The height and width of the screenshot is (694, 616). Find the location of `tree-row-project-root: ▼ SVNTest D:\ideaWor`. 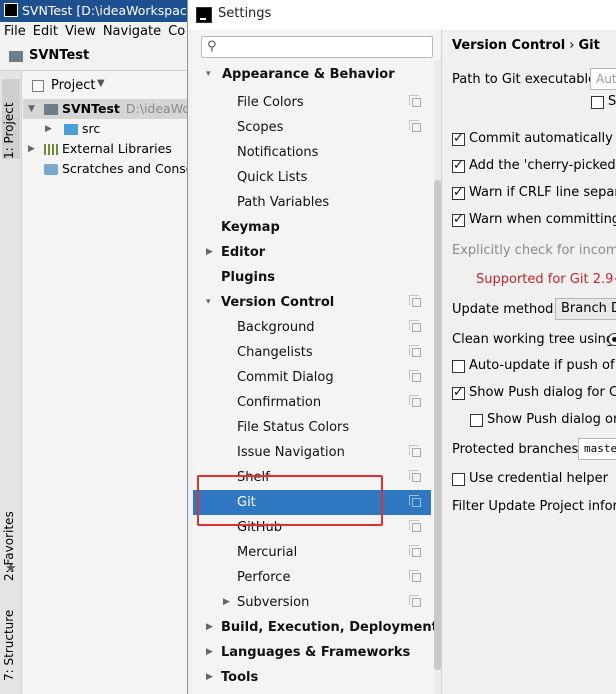

tree-row-project-root: ▼ SVNTest D:\ideaWor is located at coordinates (111, 109).